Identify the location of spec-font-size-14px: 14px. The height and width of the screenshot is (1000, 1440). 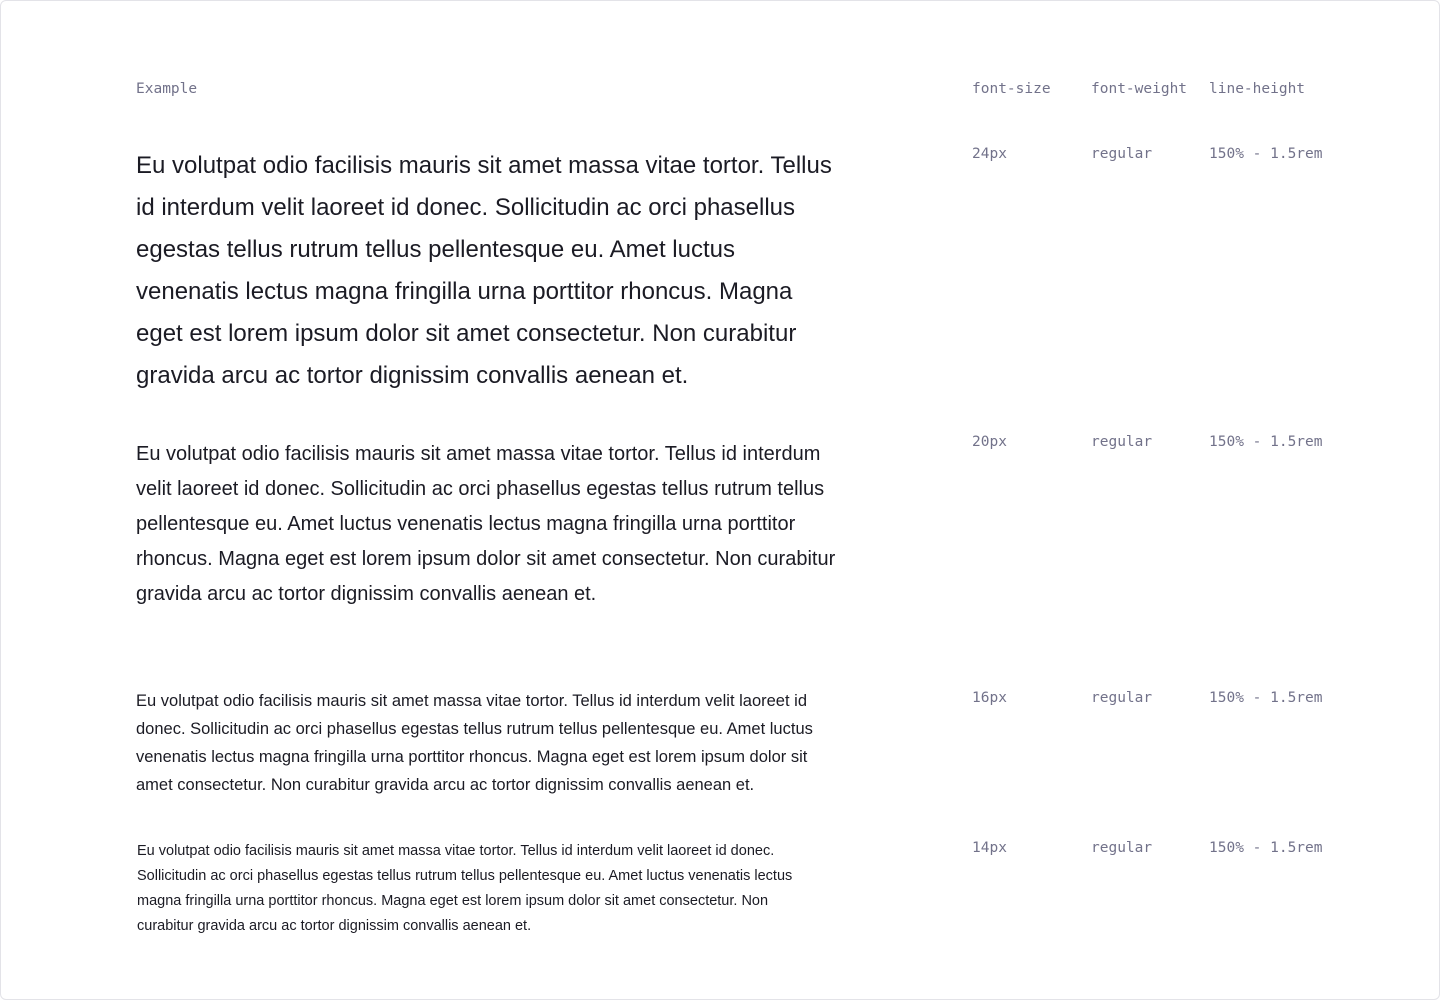
(989, 848).